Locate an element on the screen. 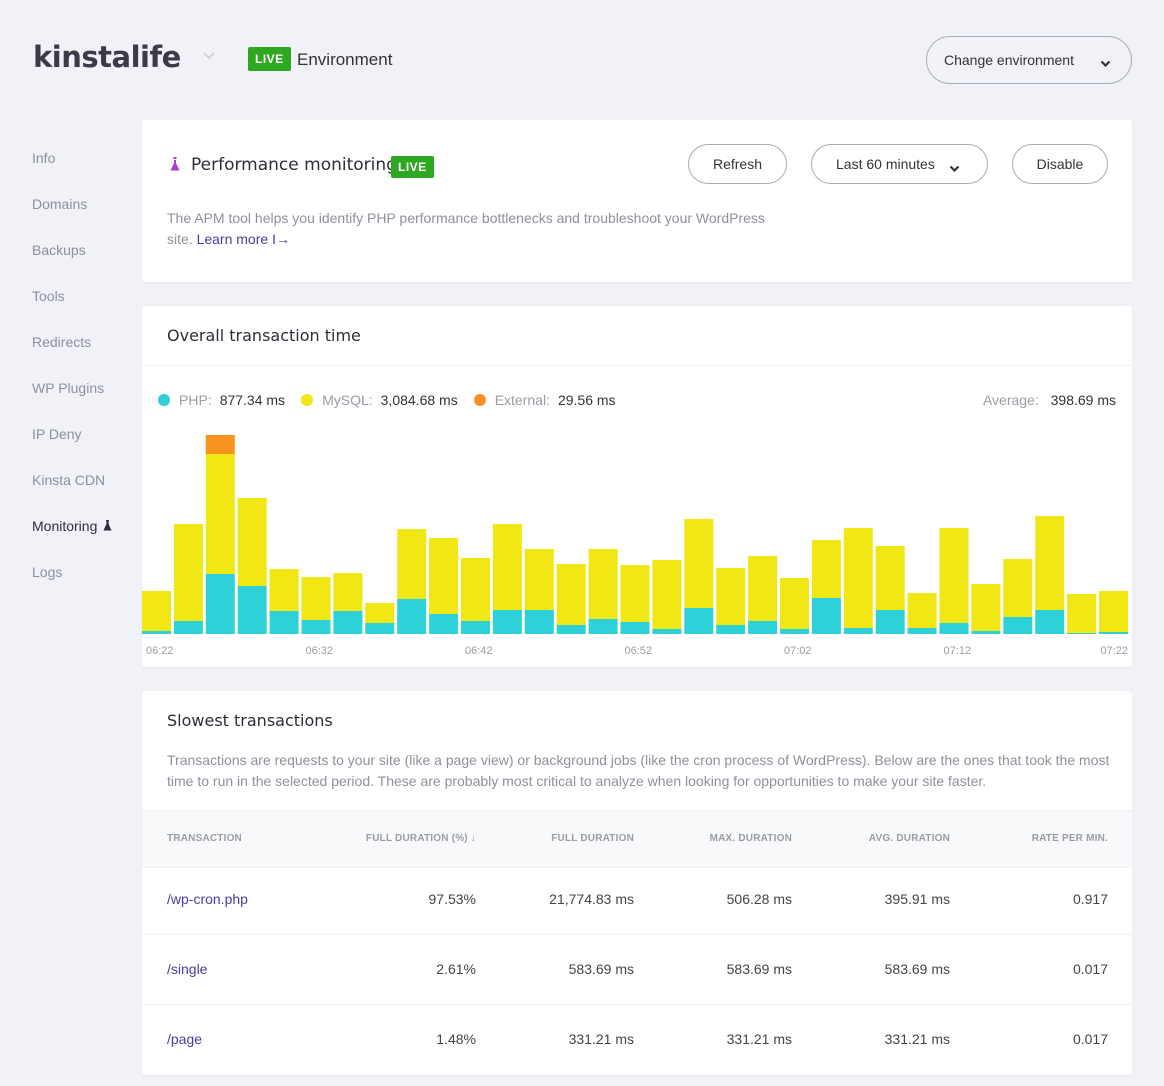 This screenshot has width=1164, height=1086. bar-segment-php-07:02 is located at coordinates (794, 631).